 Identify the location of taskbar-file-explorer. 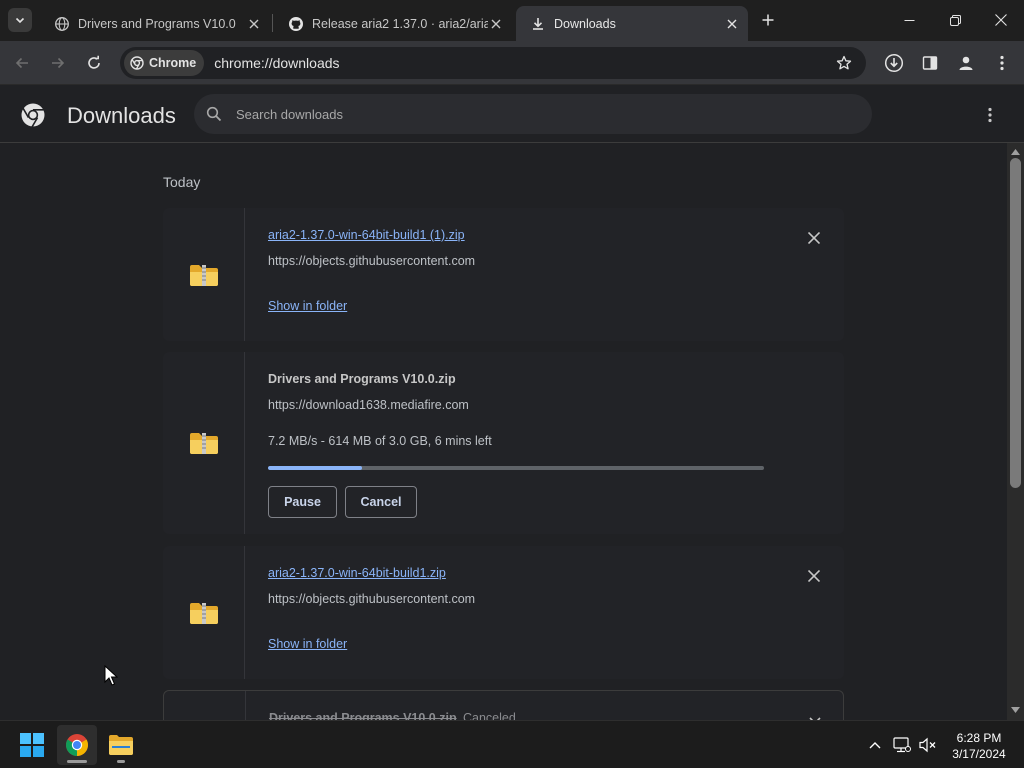
(121, 745).